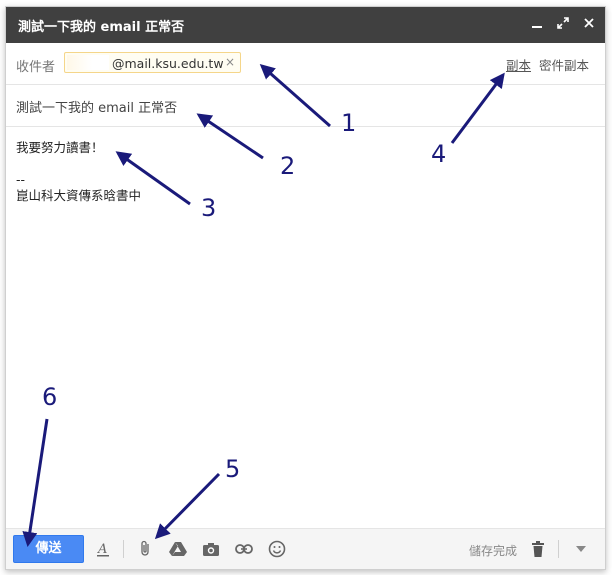 Image resolution: width=612 pixels, height=575 pixels. Describe the element at coordinates (244, 549) in the screenshot. I see `link-icon` at that location.